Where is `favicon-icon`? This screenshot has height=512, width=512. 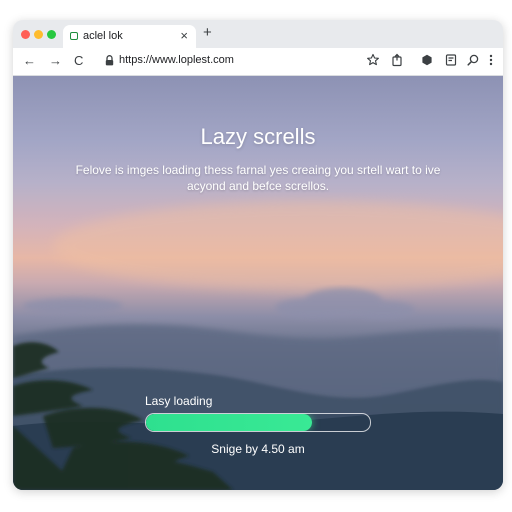
favicon-icon is located at coordinates (74, 36).